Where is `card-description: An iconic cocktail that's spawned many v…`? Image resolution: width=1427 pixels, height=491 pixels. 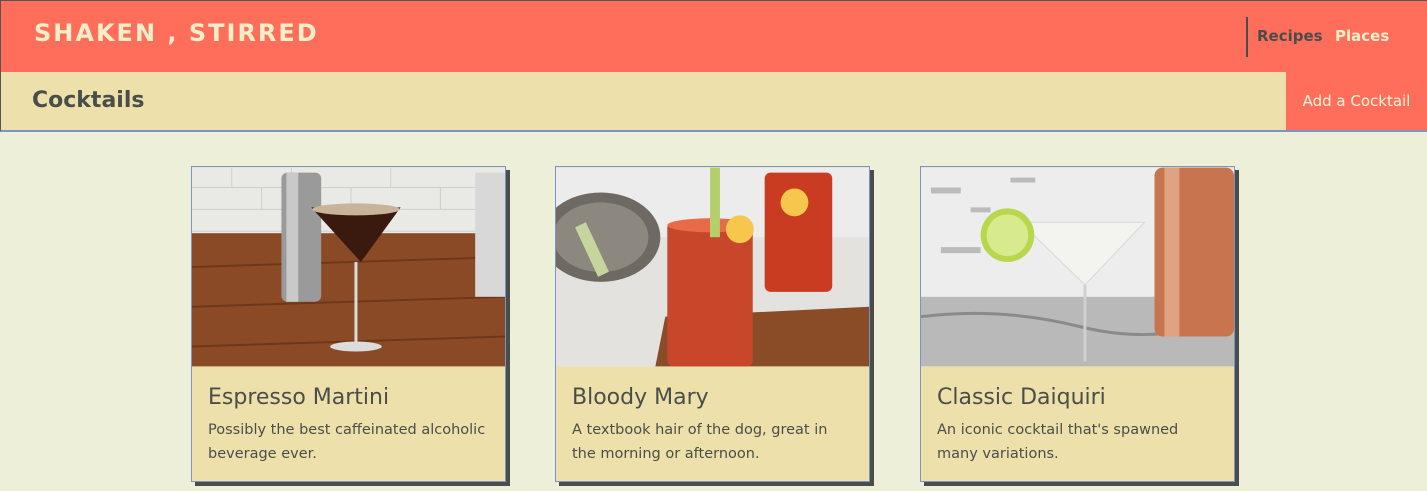 card-description: An iconic cocktail that's spawned many v… is located at coordinates (1058, 442).